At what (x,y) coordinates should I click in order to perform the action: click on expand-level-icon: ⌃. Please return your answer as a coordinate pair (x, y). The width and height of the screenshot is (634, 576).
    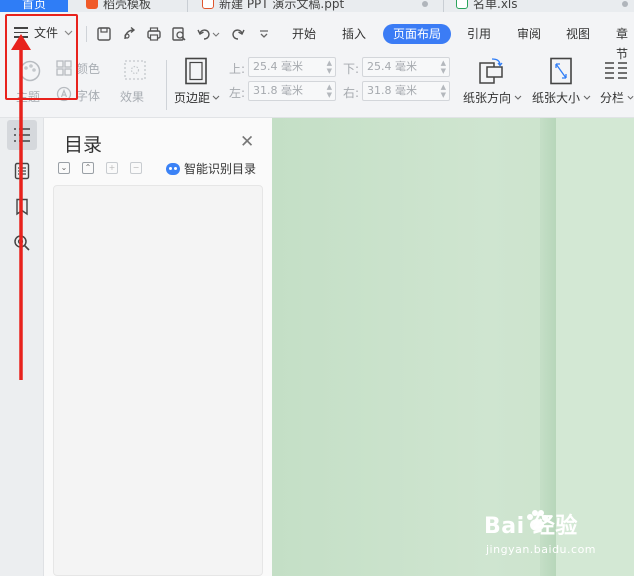
    Looking at the image, I should click on (88, 168).